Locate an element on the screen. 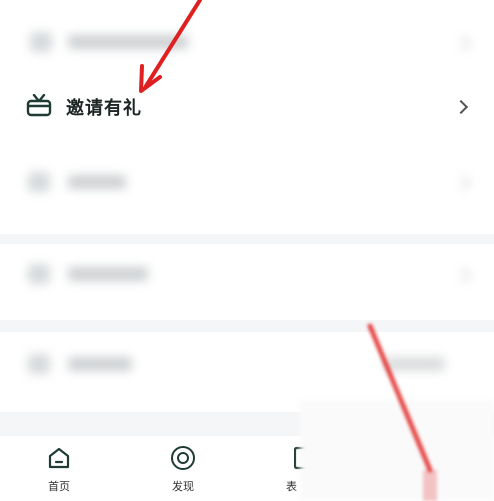 Image resolution: width=494 pixels, height=501 pixels. blur-overlay is located at coordinates (397, 450).